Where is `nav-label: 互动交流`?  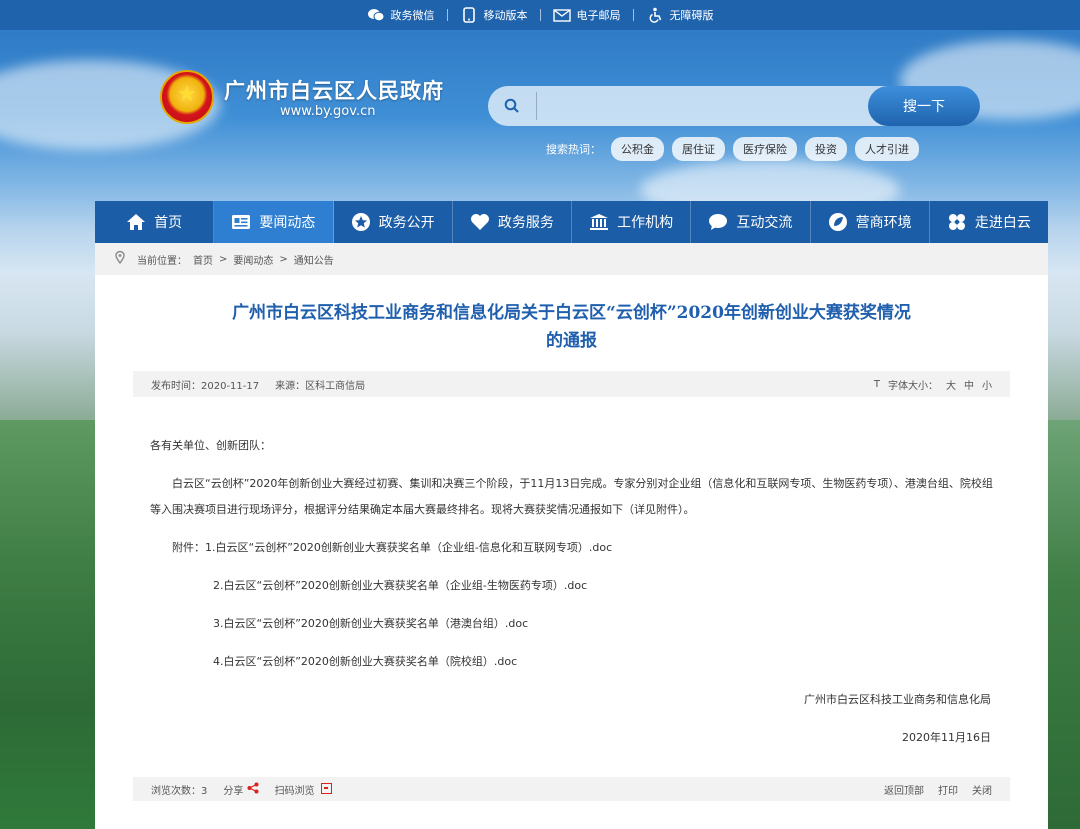 nav-label: 互动交流 is located at coordinates (764, 223).